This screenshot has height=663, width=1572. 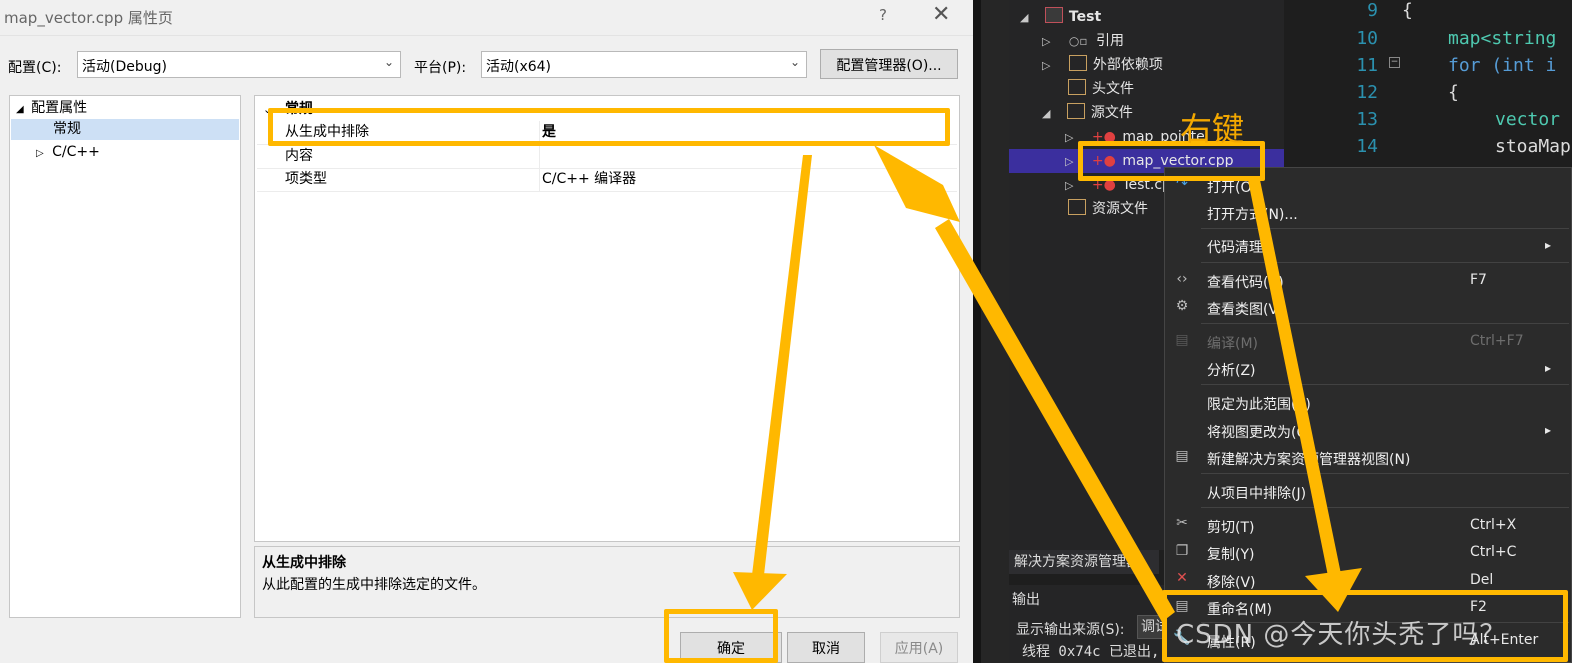 What do you see at coordinates (782, 365) in the screenshot?
I see `arrow-shaft-down-ok` at bounding box center [782, 365].